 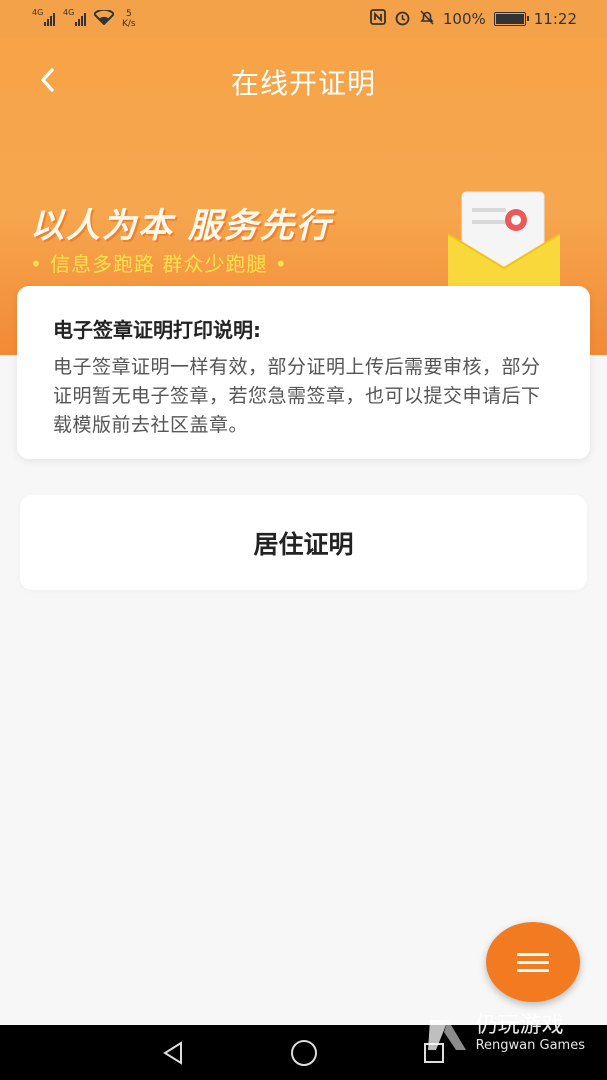 I want to click on net-speed: 5 K/s, so click(x=129, y=19).